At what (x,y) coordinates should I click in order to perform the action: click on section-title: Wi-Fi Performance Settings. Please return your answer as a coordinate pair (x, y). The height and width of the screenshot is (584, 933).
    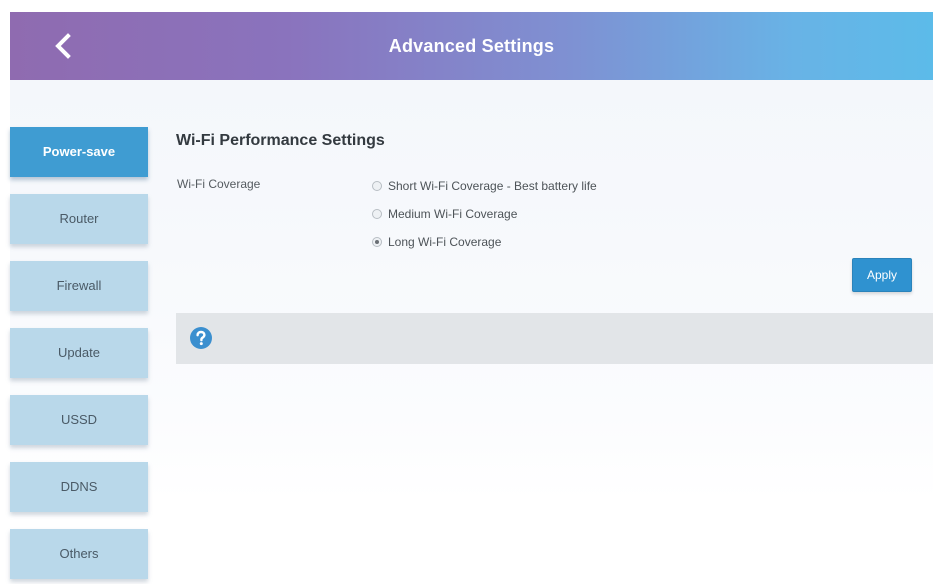
    Looking at the image, I should click on (280, 140).